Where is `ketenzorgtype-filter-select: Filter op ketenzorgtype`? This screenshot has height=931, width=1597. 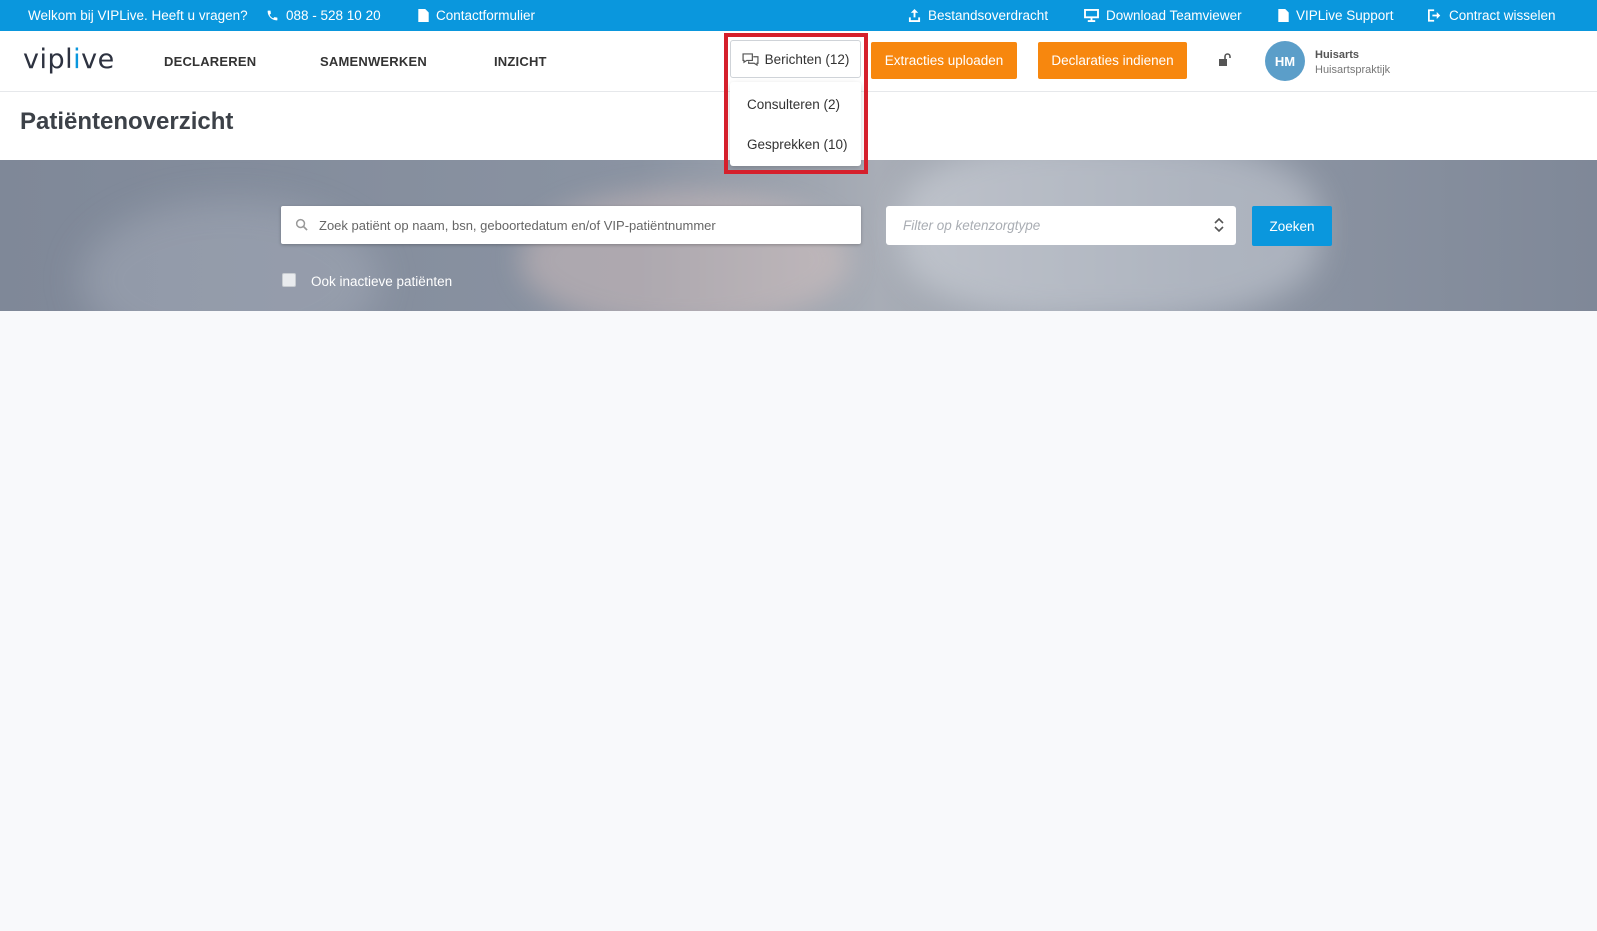
ketenzorgtype-filter-select: Filter op ketenzorgtype is located at coordinates (1061, 225).